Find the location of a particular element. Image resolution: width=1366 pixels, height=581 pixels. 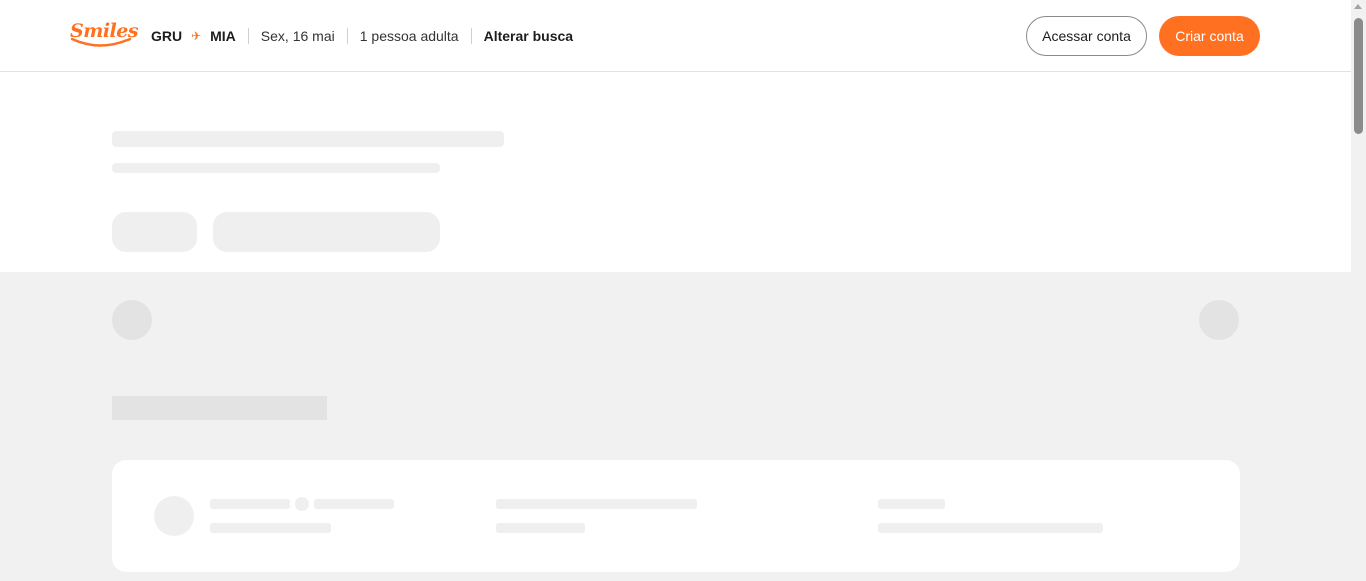

login-button: Acessar conta is located at coordinates (1086, 36).